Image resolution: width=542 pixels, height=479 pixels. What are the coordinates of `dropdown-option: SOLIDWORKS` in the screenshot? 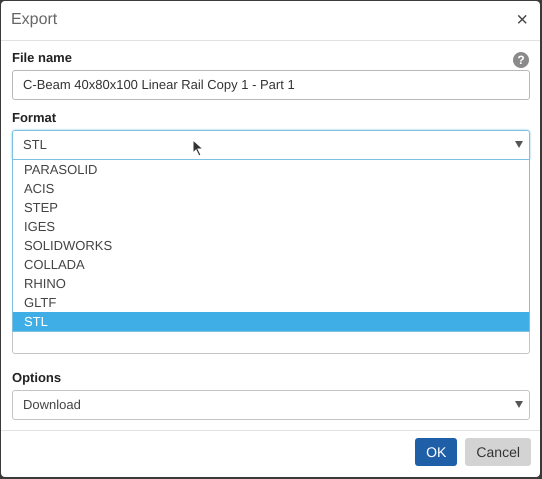 It's located at (271, 245).